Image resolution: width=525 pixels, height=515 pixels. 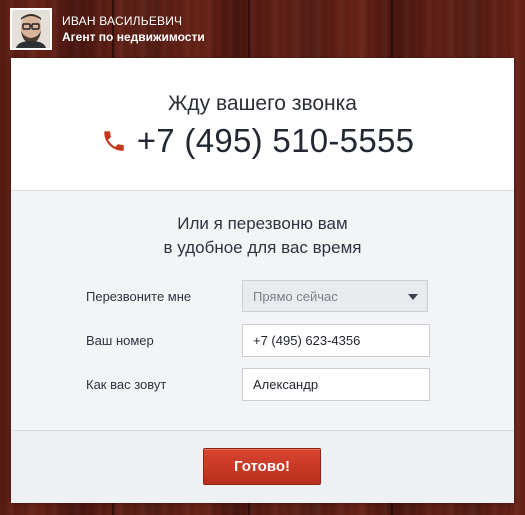 I want to click on agent-info: ИВАН ВАСИЛЬЕВИЧ Агент по недвижимости, so click(x=133, y=29).